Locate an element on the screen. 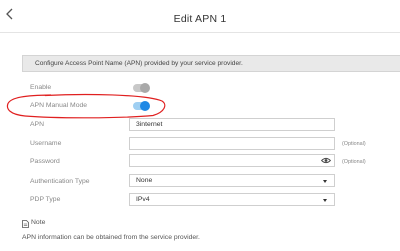 This screenshot has width=400, height=251. apn-label: APN is located at coordinates (37, 124).